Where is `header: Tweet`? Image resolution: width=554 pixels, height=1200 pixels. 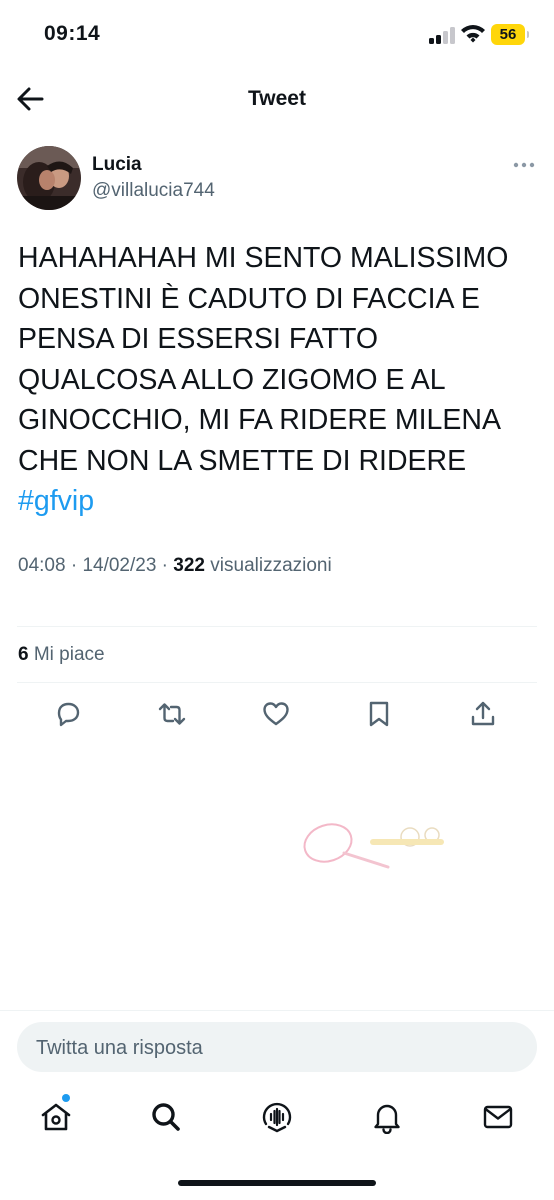 header: Tweet is located at coordinates (277, 100).